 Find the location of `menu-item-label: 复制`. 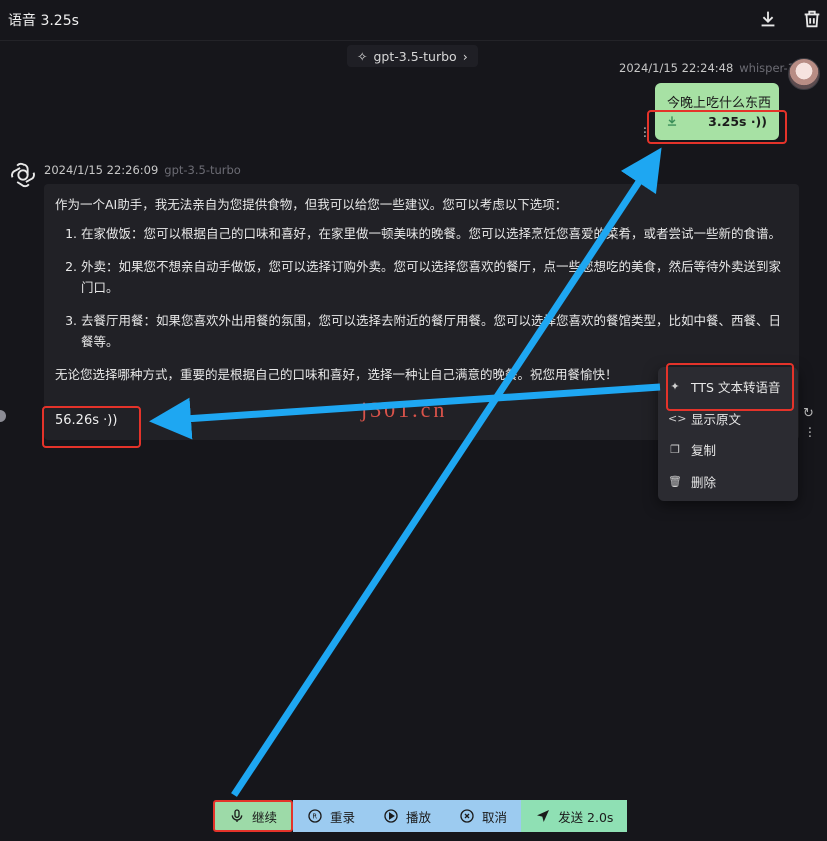

menu-item-label: 复制 is located at coordinates (704, 450).